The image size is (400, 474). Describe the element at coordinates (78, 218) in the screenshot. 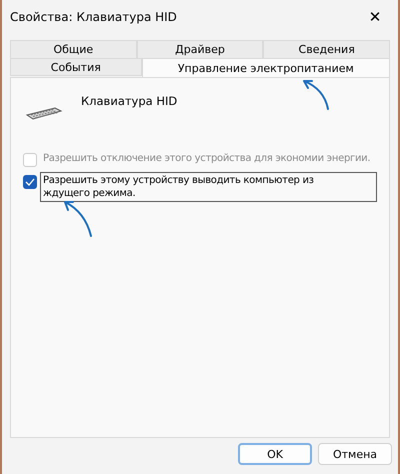

I see `arrow-icon` at that location.